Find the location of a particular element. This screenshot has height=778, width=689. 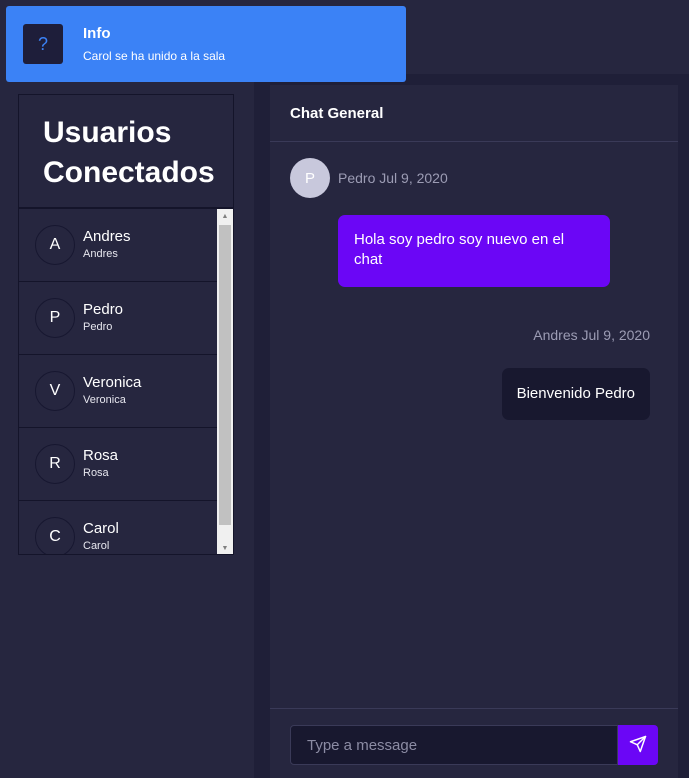

user-item-carol: C Carol Carol is located at coordinates (118, 527).